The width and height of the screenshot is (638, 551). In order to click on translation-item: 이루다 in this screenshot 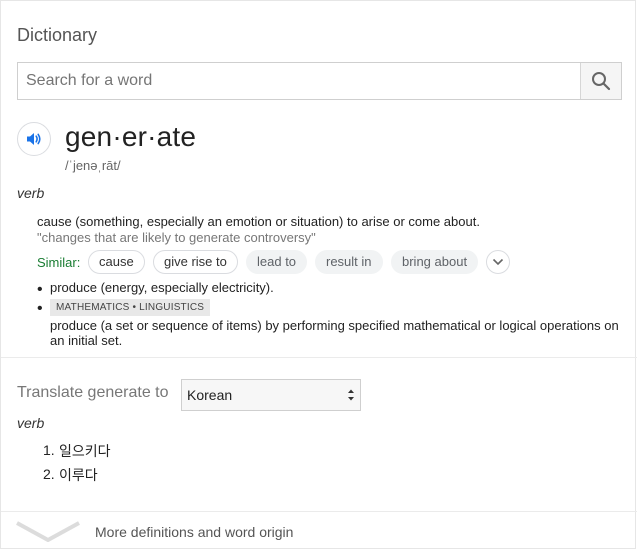, I will do `click(78, 475)`.